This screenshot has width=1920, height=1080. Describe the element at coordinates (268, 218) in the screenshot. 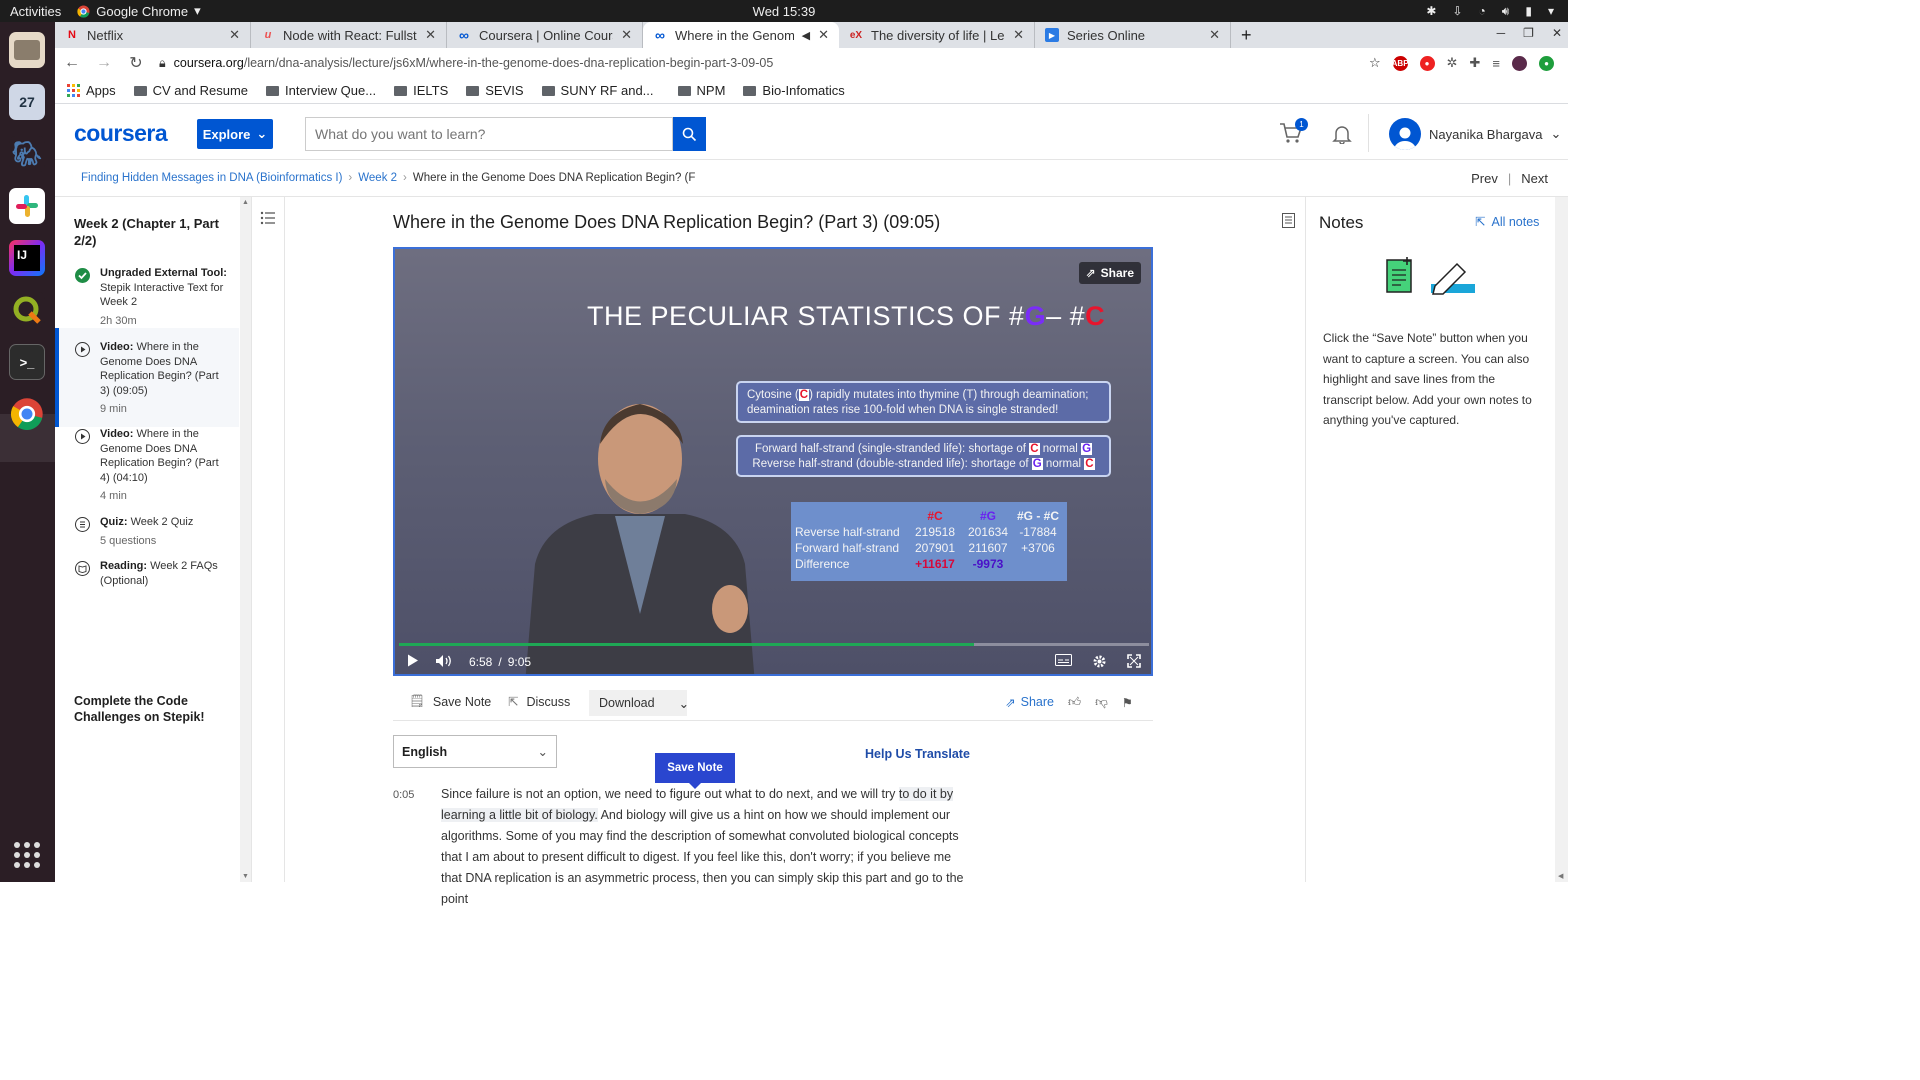

I see `list-outline-icon` at that location.